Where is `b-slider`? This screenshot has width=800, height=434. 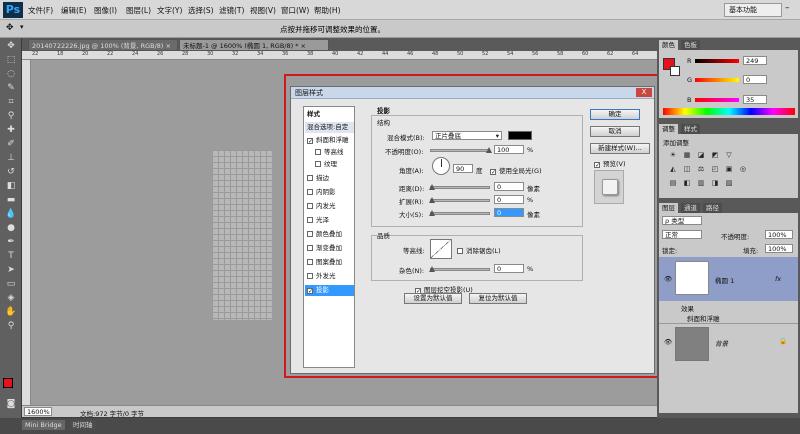 b-slider is located at coordinates (717, 100).